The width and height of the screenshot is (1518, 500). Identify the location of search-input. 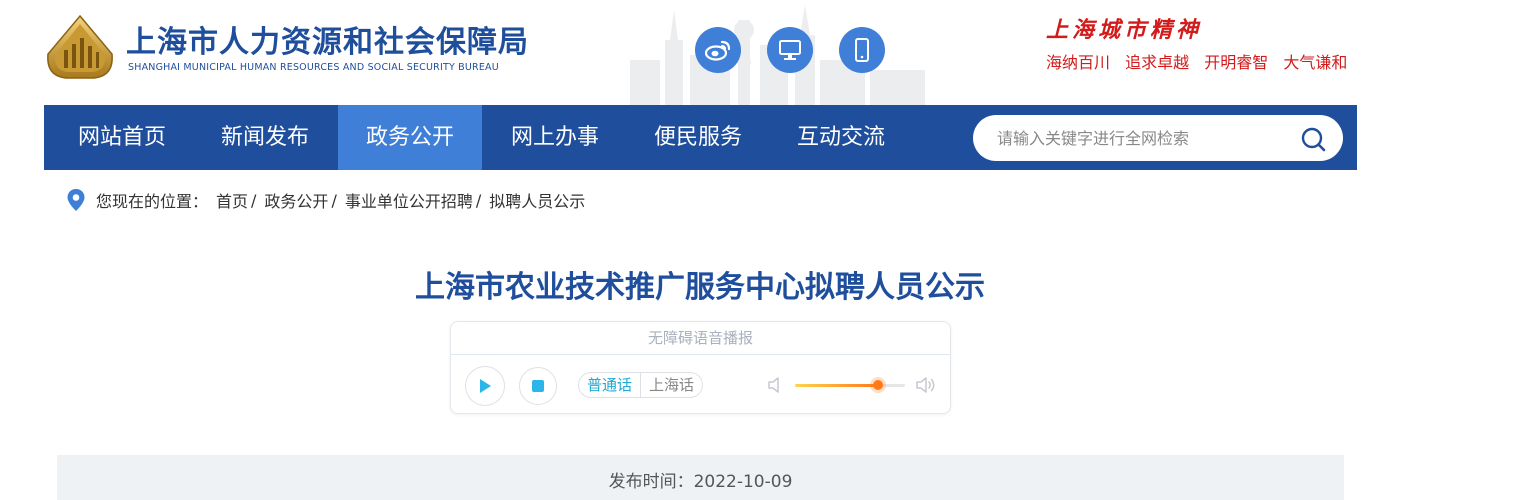
(1147, 138).